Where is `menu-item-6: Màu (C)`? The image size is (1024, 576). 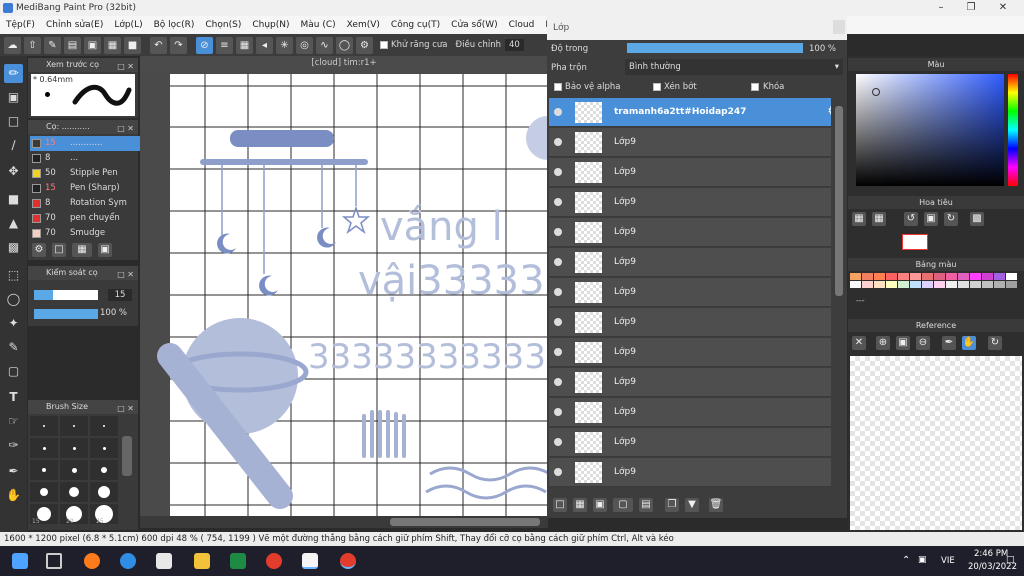
menu-item-6: Màu (C) is located at coordinates (318, 25).